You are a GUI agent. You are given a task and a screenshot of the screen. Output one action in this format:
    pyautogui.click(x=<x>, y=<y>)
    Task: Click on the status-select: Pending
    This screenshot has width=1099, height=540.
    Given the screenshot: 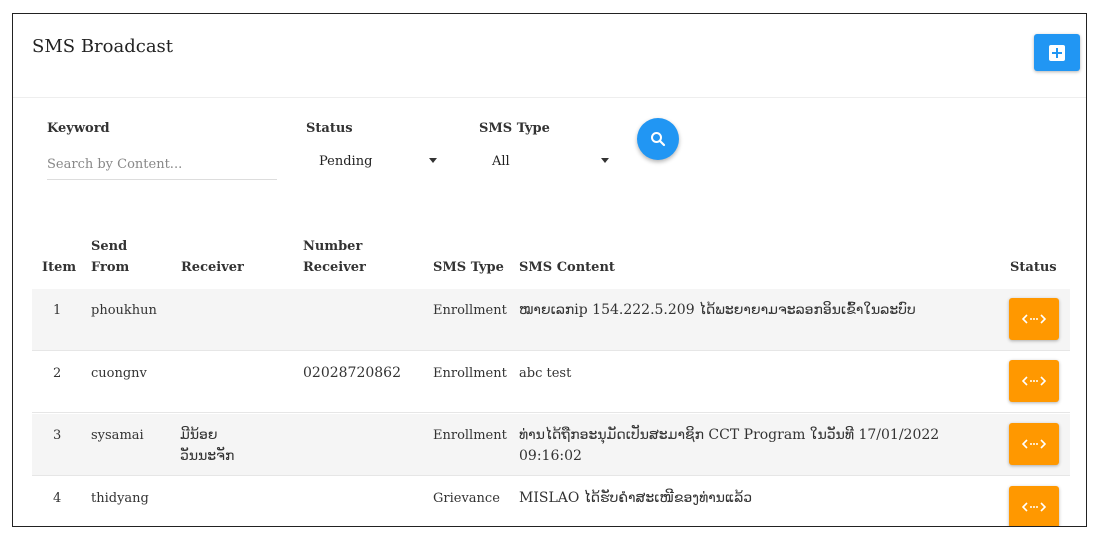 What is the action you would take?
    pyautogui.click(x=378, y=161)
    